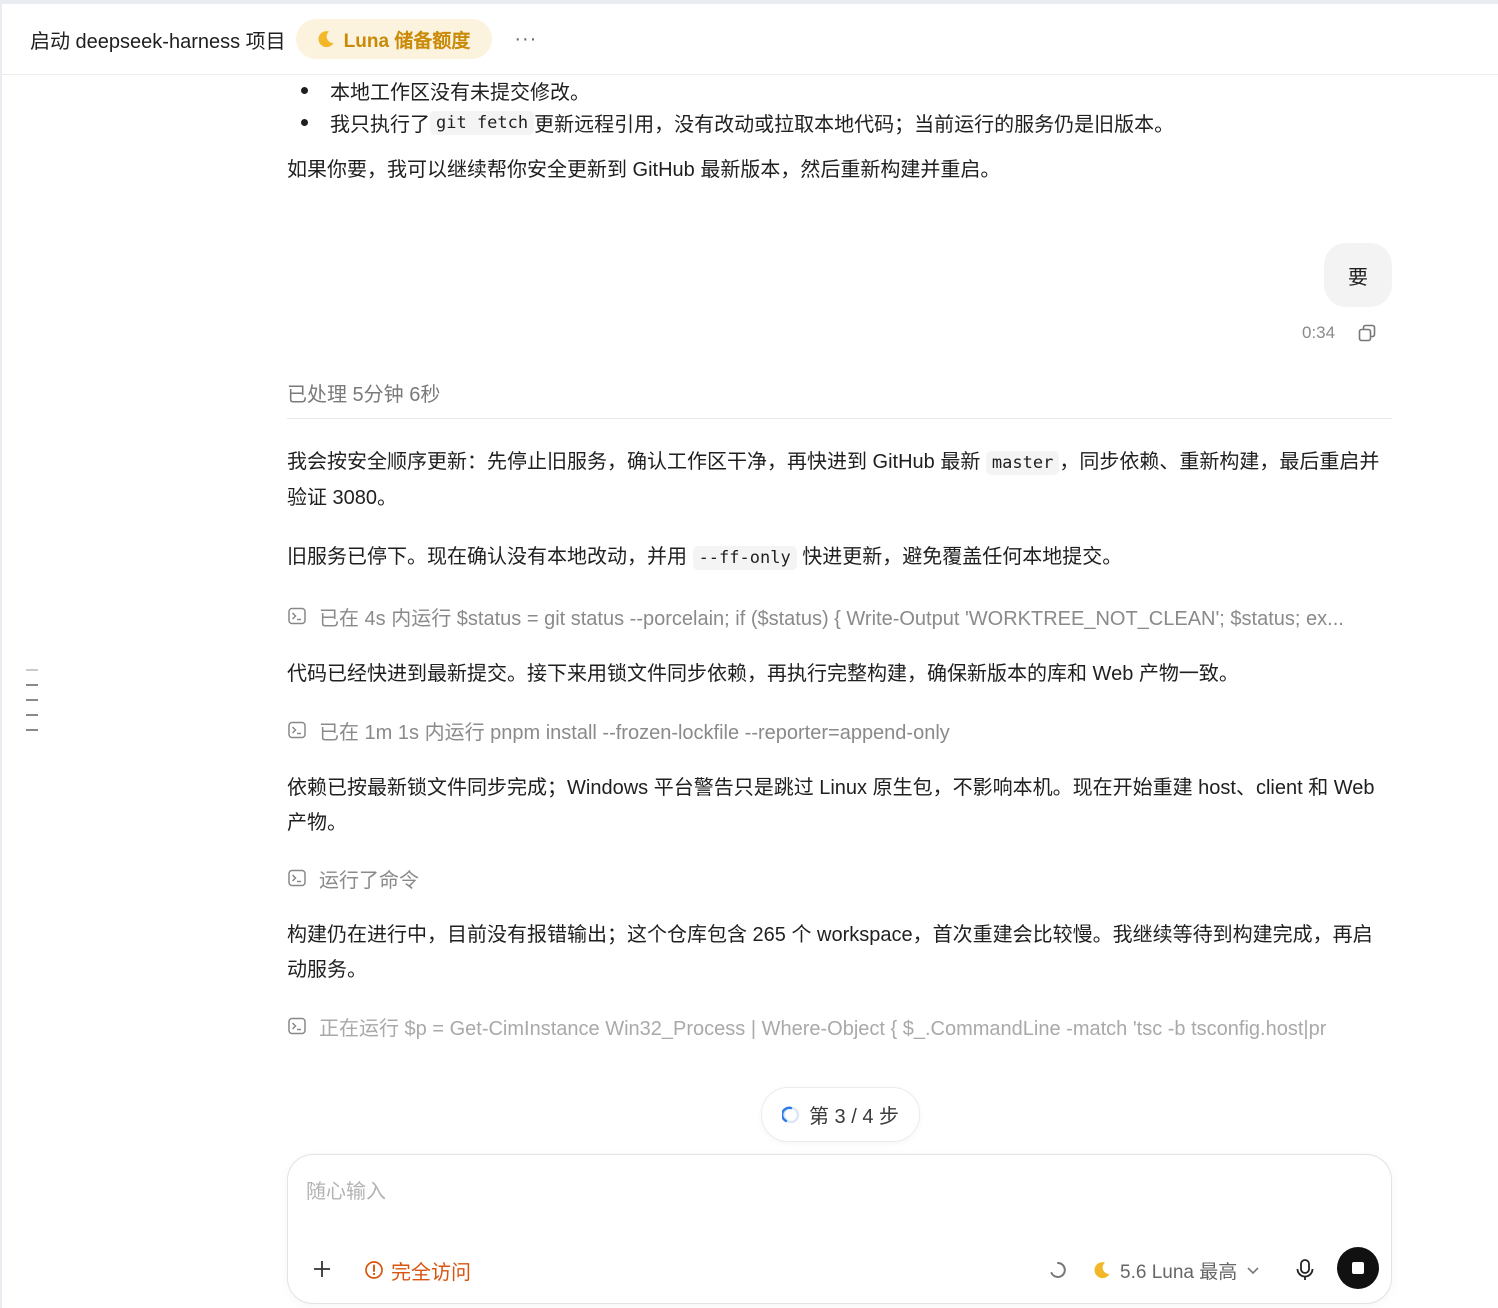 The width and height of the screenshot is (1498, 1308). Describe the element at coordinates (374, 1270) in the screenshot. I see `warning-icon` at that location.